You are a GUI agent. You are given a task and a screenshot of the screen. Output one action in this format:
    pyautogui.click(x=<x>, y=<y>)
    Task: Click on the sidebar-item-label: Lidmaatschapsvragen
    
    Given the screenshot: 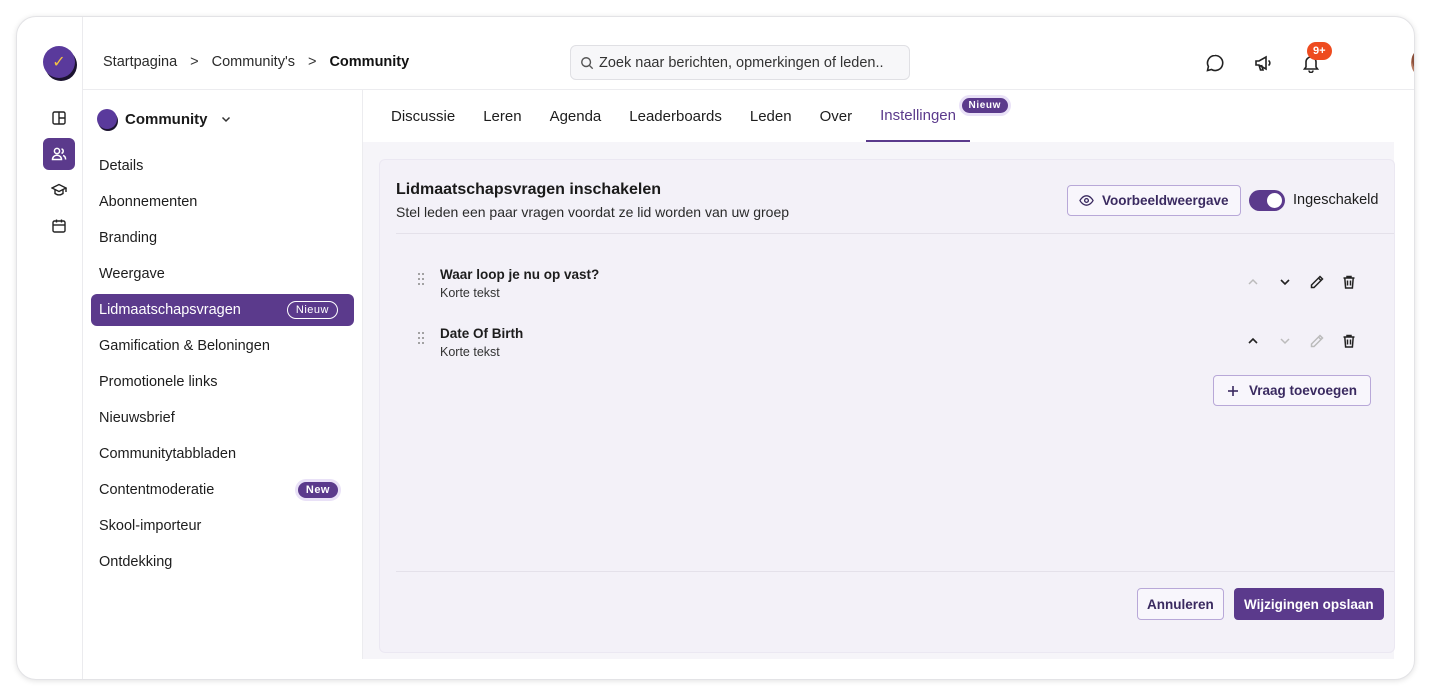 What is the action you would take?
    pyautogui.click(x=170, y=310)
    